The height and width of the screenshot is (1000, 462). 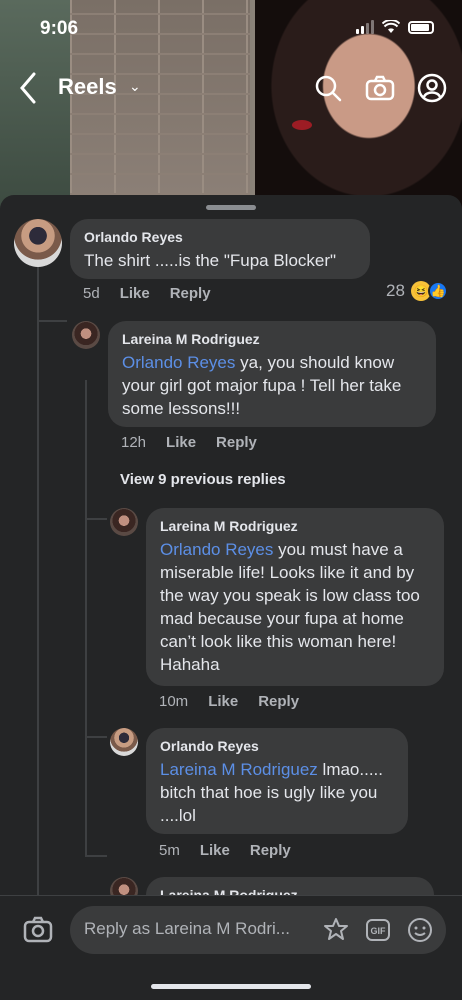 I want to click on mention-link: Lareina M Rodriguez, so click(x=239, y=769).